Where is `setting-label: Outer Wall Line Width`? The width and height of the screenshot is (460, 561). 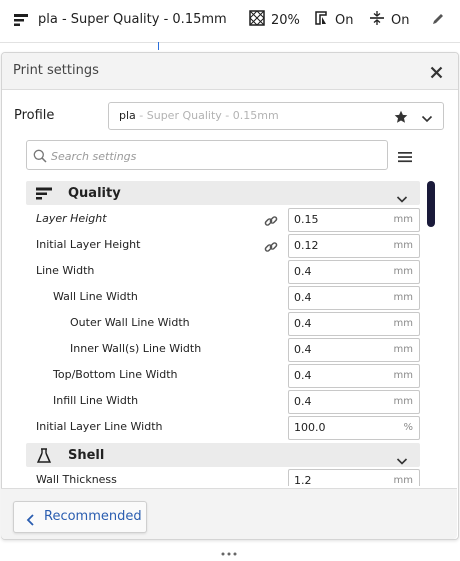 setting-label: Outer Wall Line Width is located at coordinates (130, 322).